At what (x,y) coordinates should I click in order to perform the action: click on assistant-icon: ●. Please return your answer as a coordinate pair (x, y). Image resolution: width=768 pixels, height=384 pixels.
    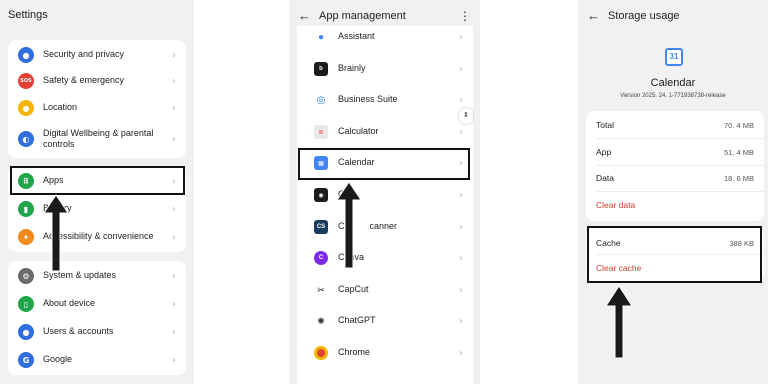
    Looking at the image, I should click on (321, 37).